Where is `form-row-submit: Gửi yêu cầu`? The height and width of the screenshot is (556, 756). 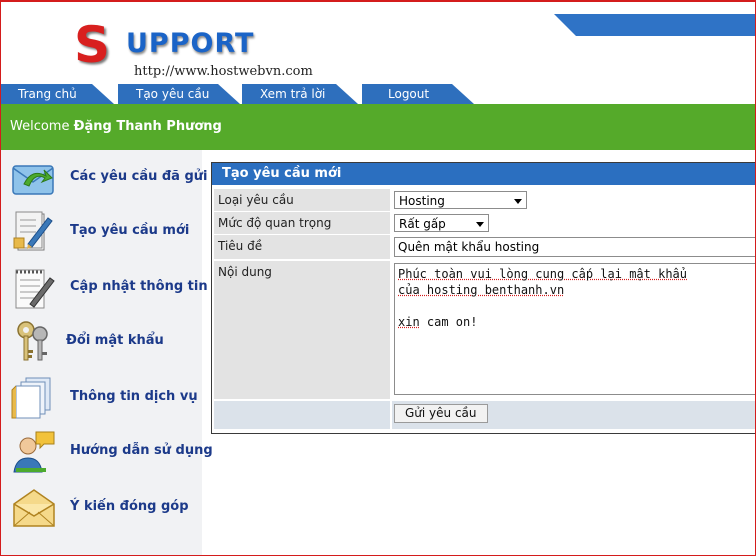 form-row-submit: Gửi yêu cầu is located at coordinates (485, 415).